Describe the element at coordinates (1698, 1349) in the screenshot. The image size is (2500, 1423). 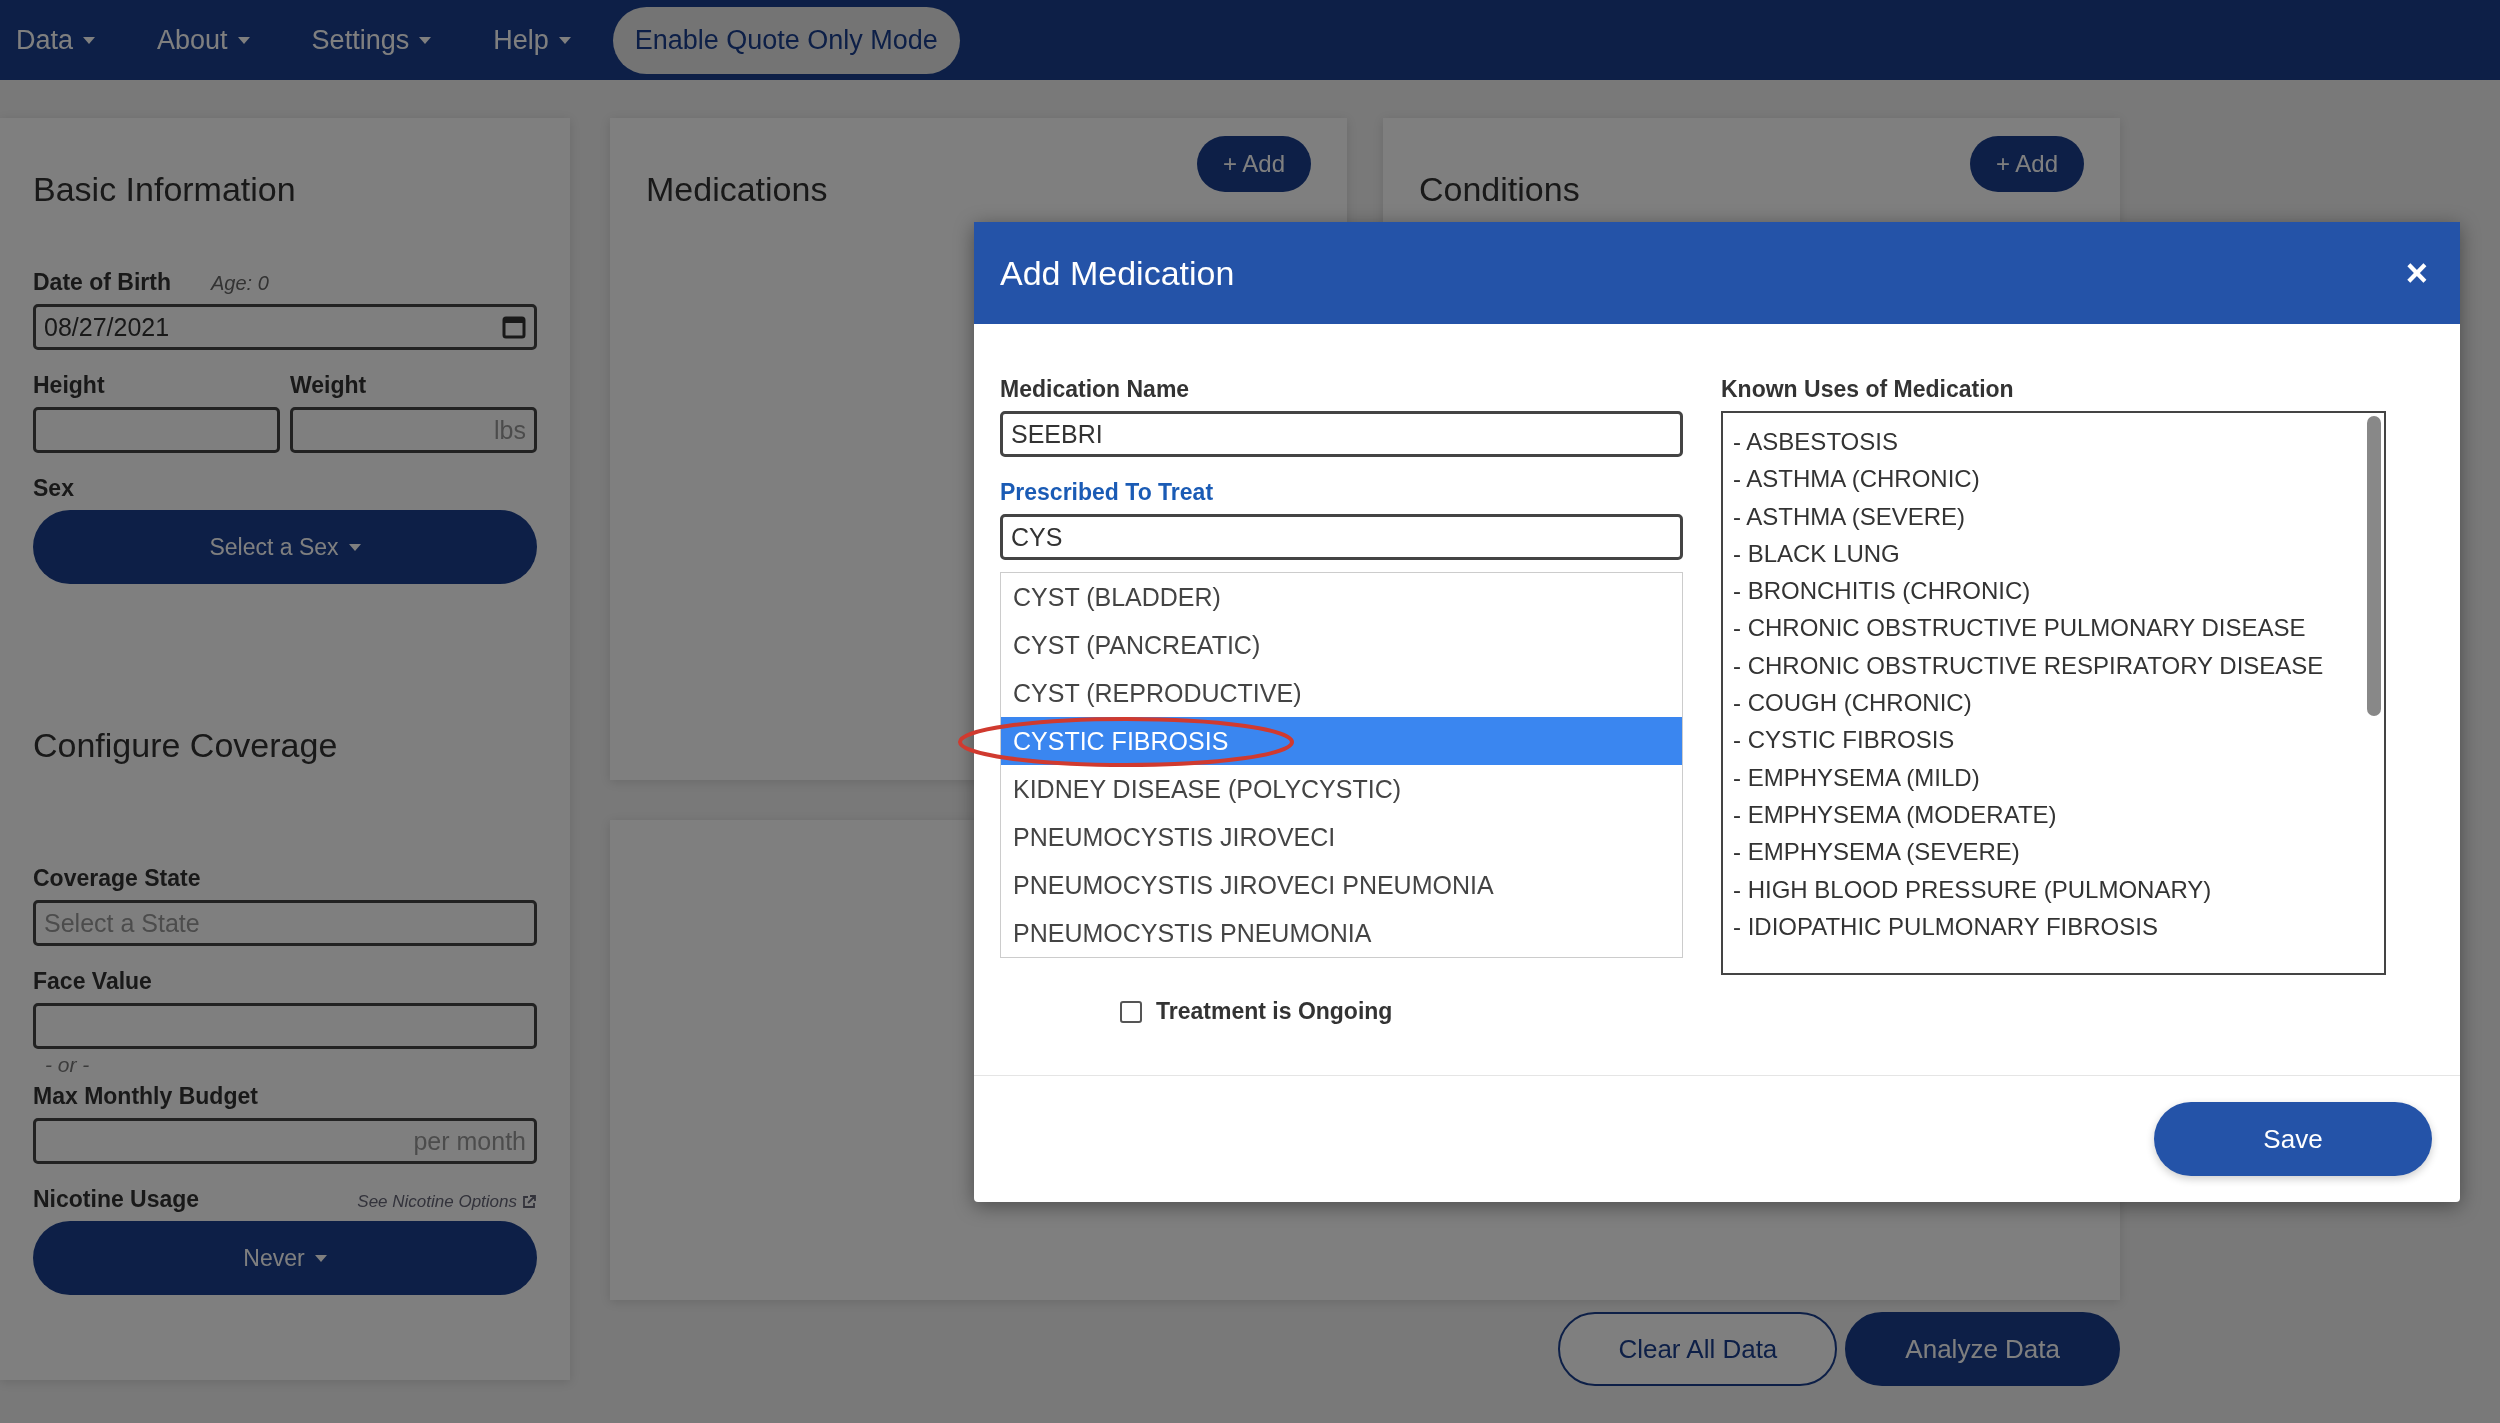
I see `clear-button: Clear All Data` at that location.